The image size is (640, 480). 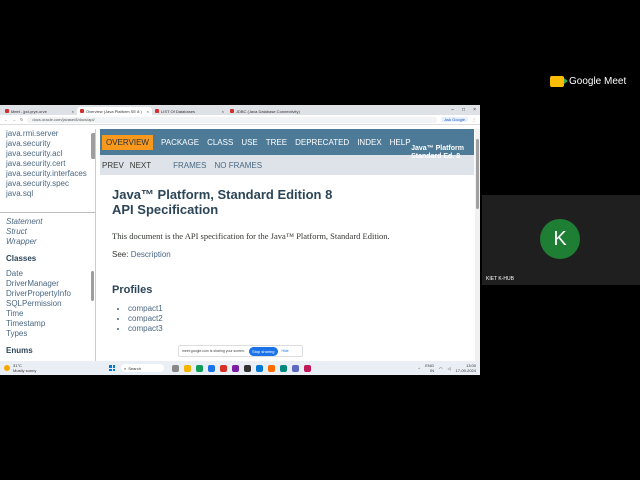 I want to click on package-link: java.security.cert, so click(x=47, y=164).